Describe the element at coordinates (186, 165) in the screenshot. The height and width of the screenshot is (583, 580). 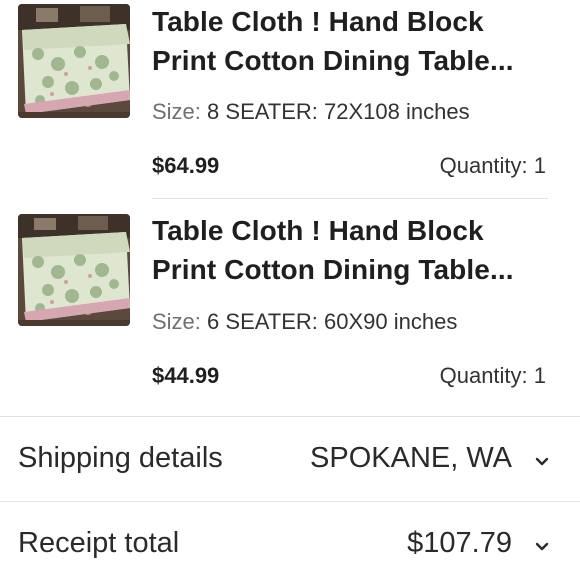
I see `product-price: $64.99` at that location.